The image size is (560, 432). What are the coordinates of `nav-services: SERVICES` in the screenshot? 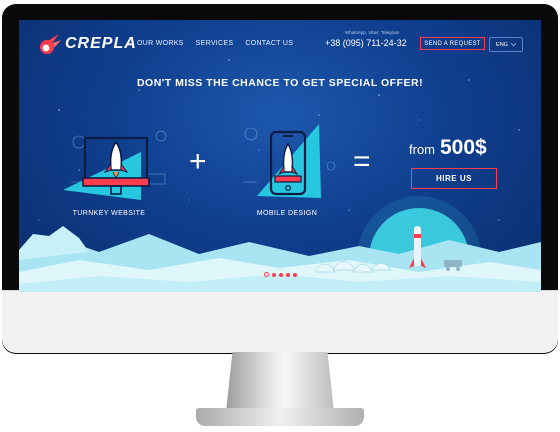 It's located at (215, 43).